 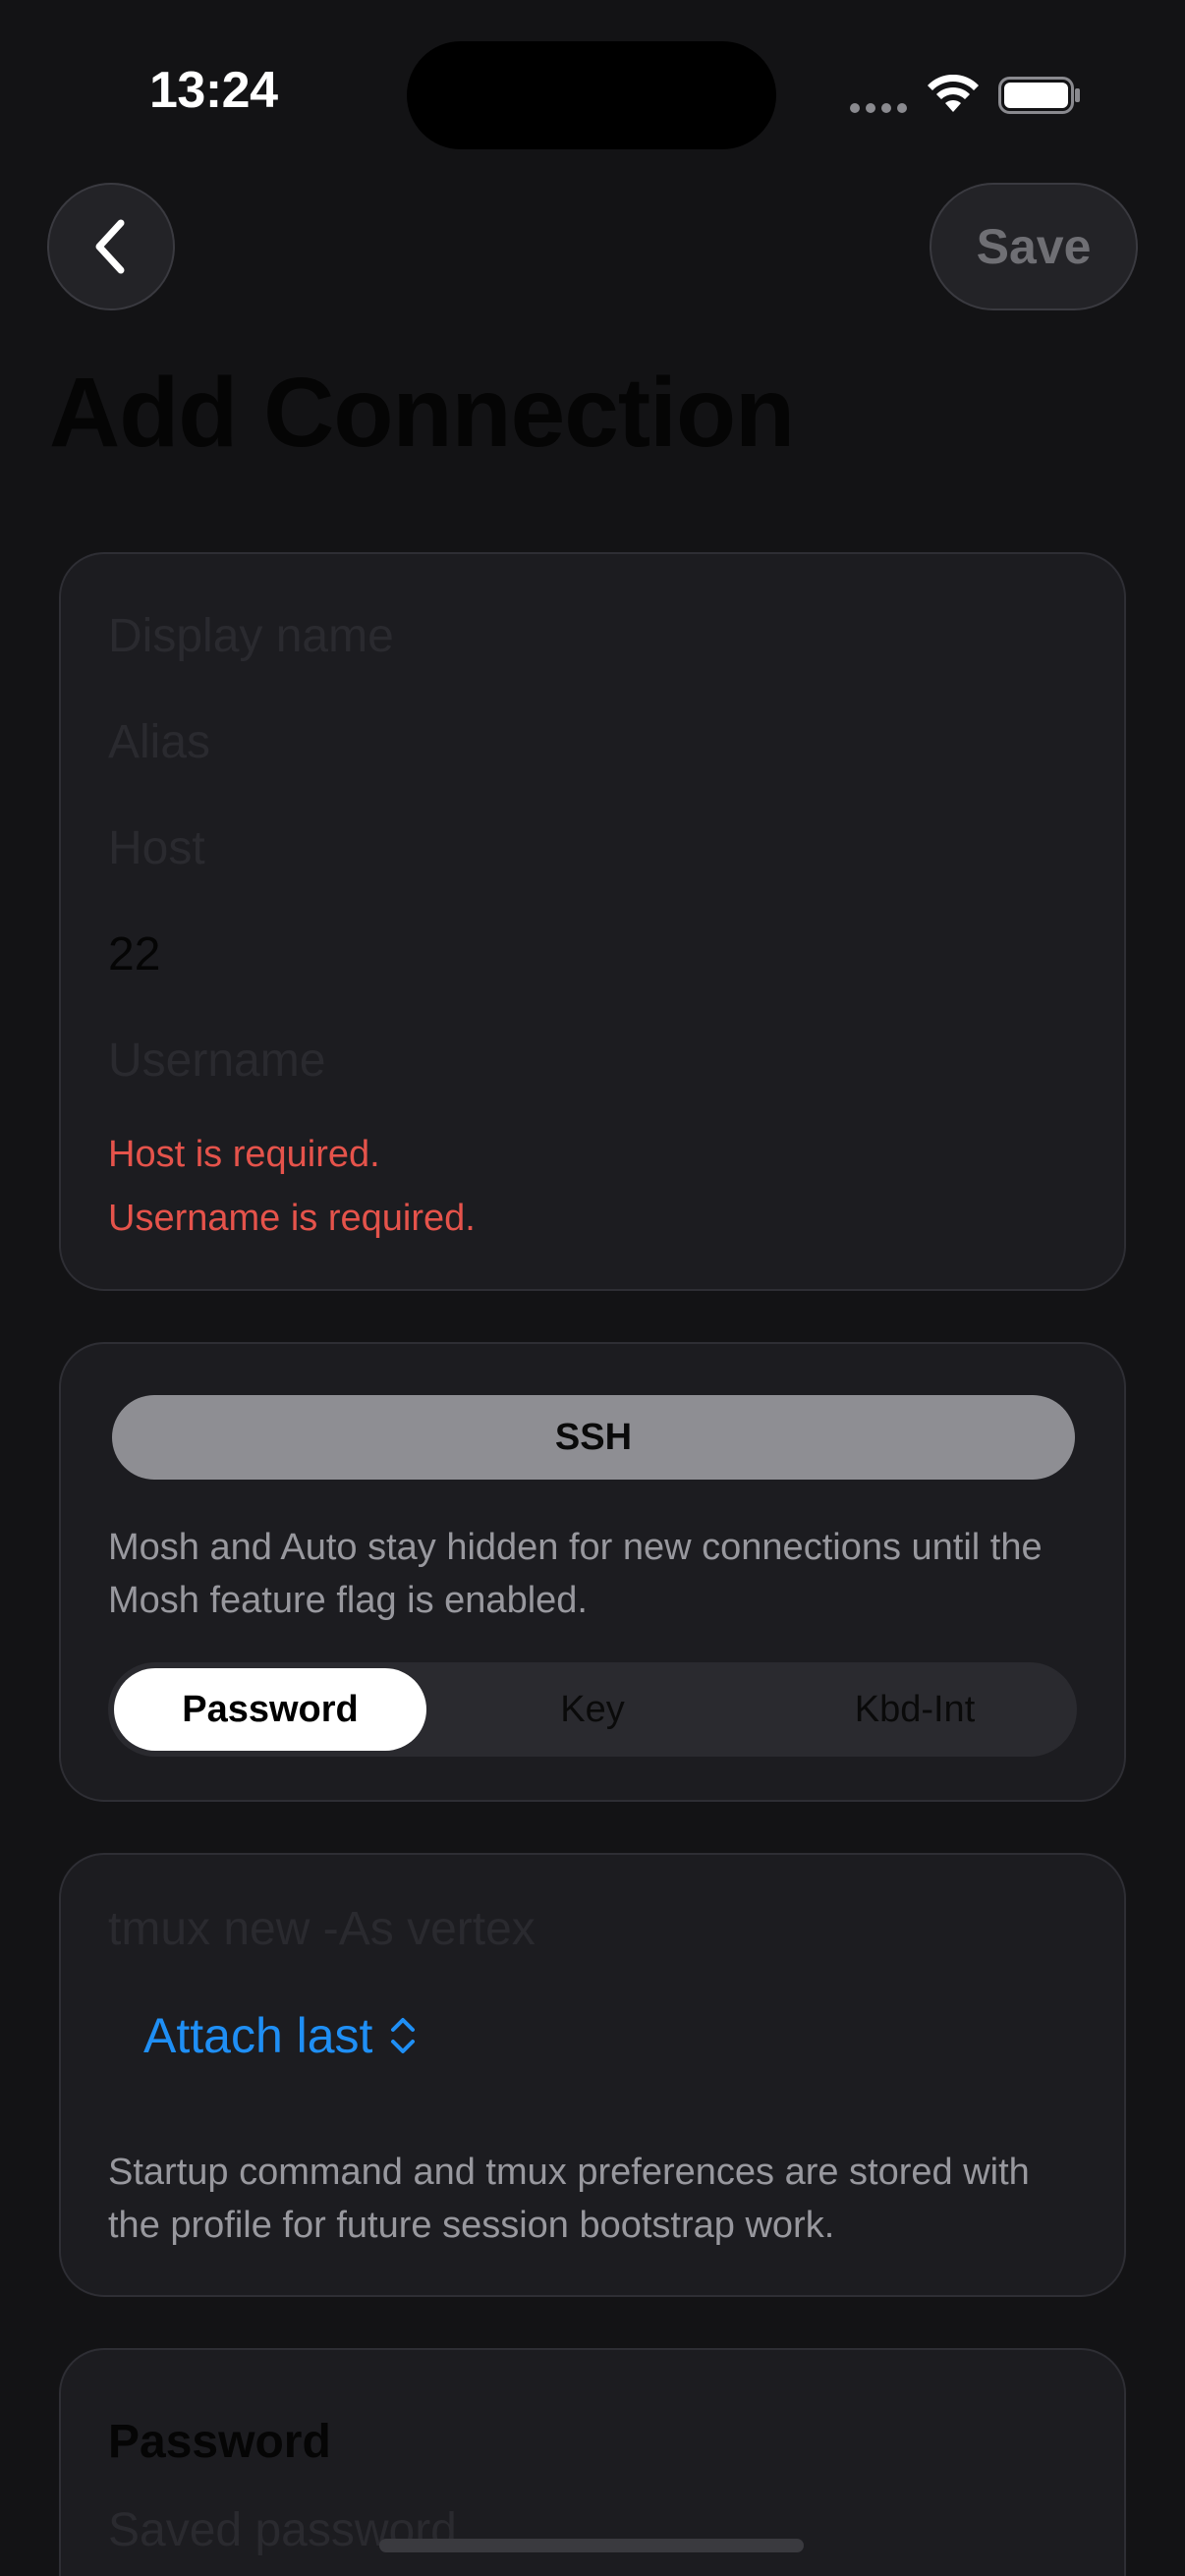 What do you see at coordinates (159, 742) in the screenshot?
I see `alias-field: Alias` at bounding box center [159, 742].